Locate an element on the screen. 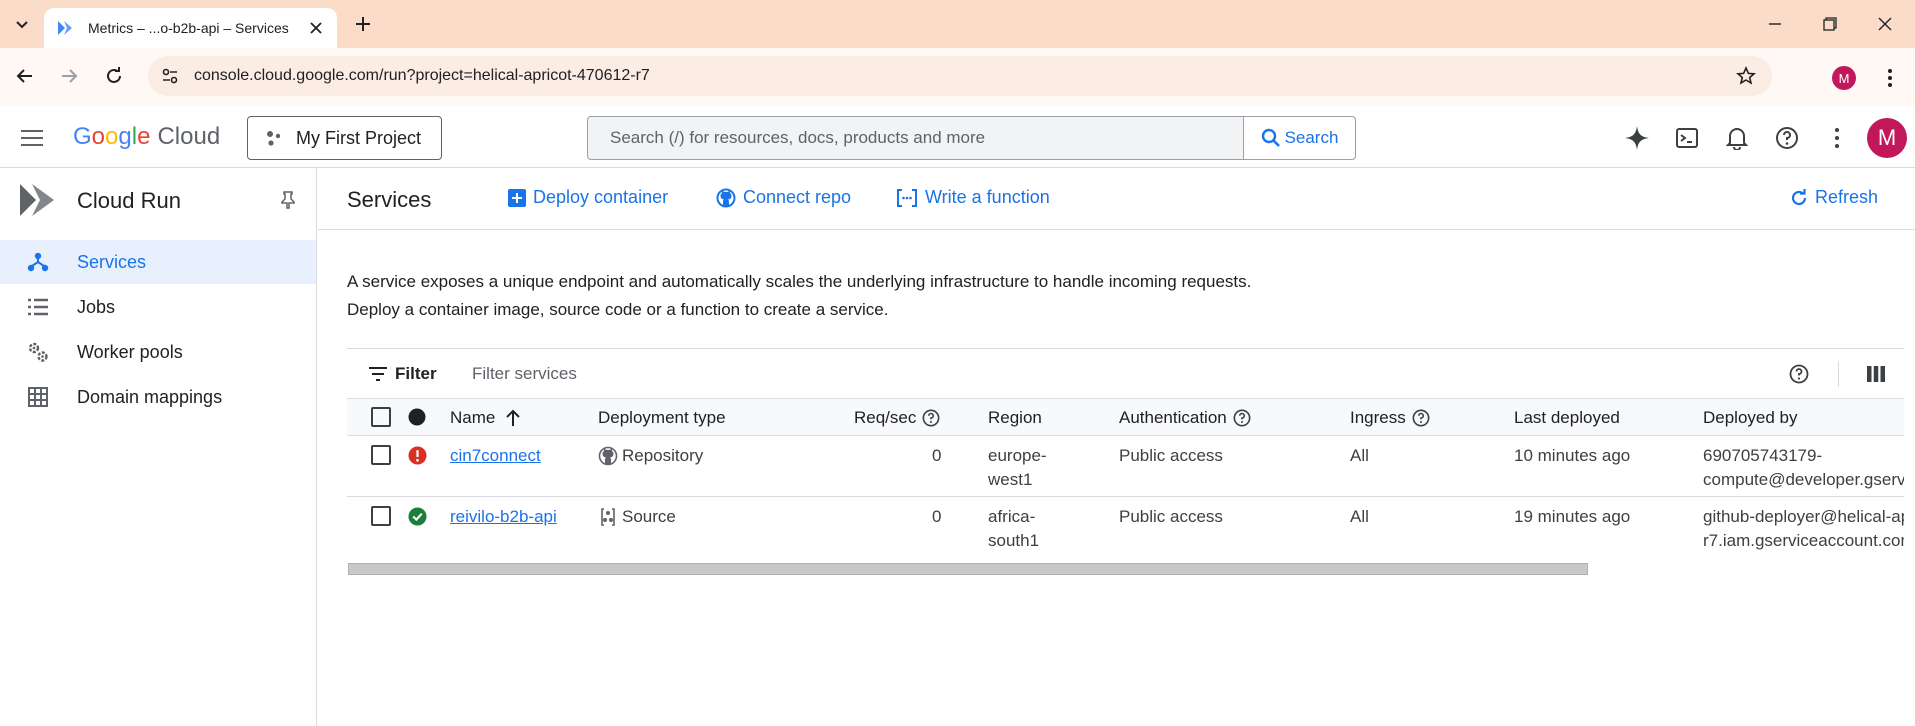 Image resolution: width=1915 pixels, height=726 pixels. forward-button is located at coordinates (69, 76).